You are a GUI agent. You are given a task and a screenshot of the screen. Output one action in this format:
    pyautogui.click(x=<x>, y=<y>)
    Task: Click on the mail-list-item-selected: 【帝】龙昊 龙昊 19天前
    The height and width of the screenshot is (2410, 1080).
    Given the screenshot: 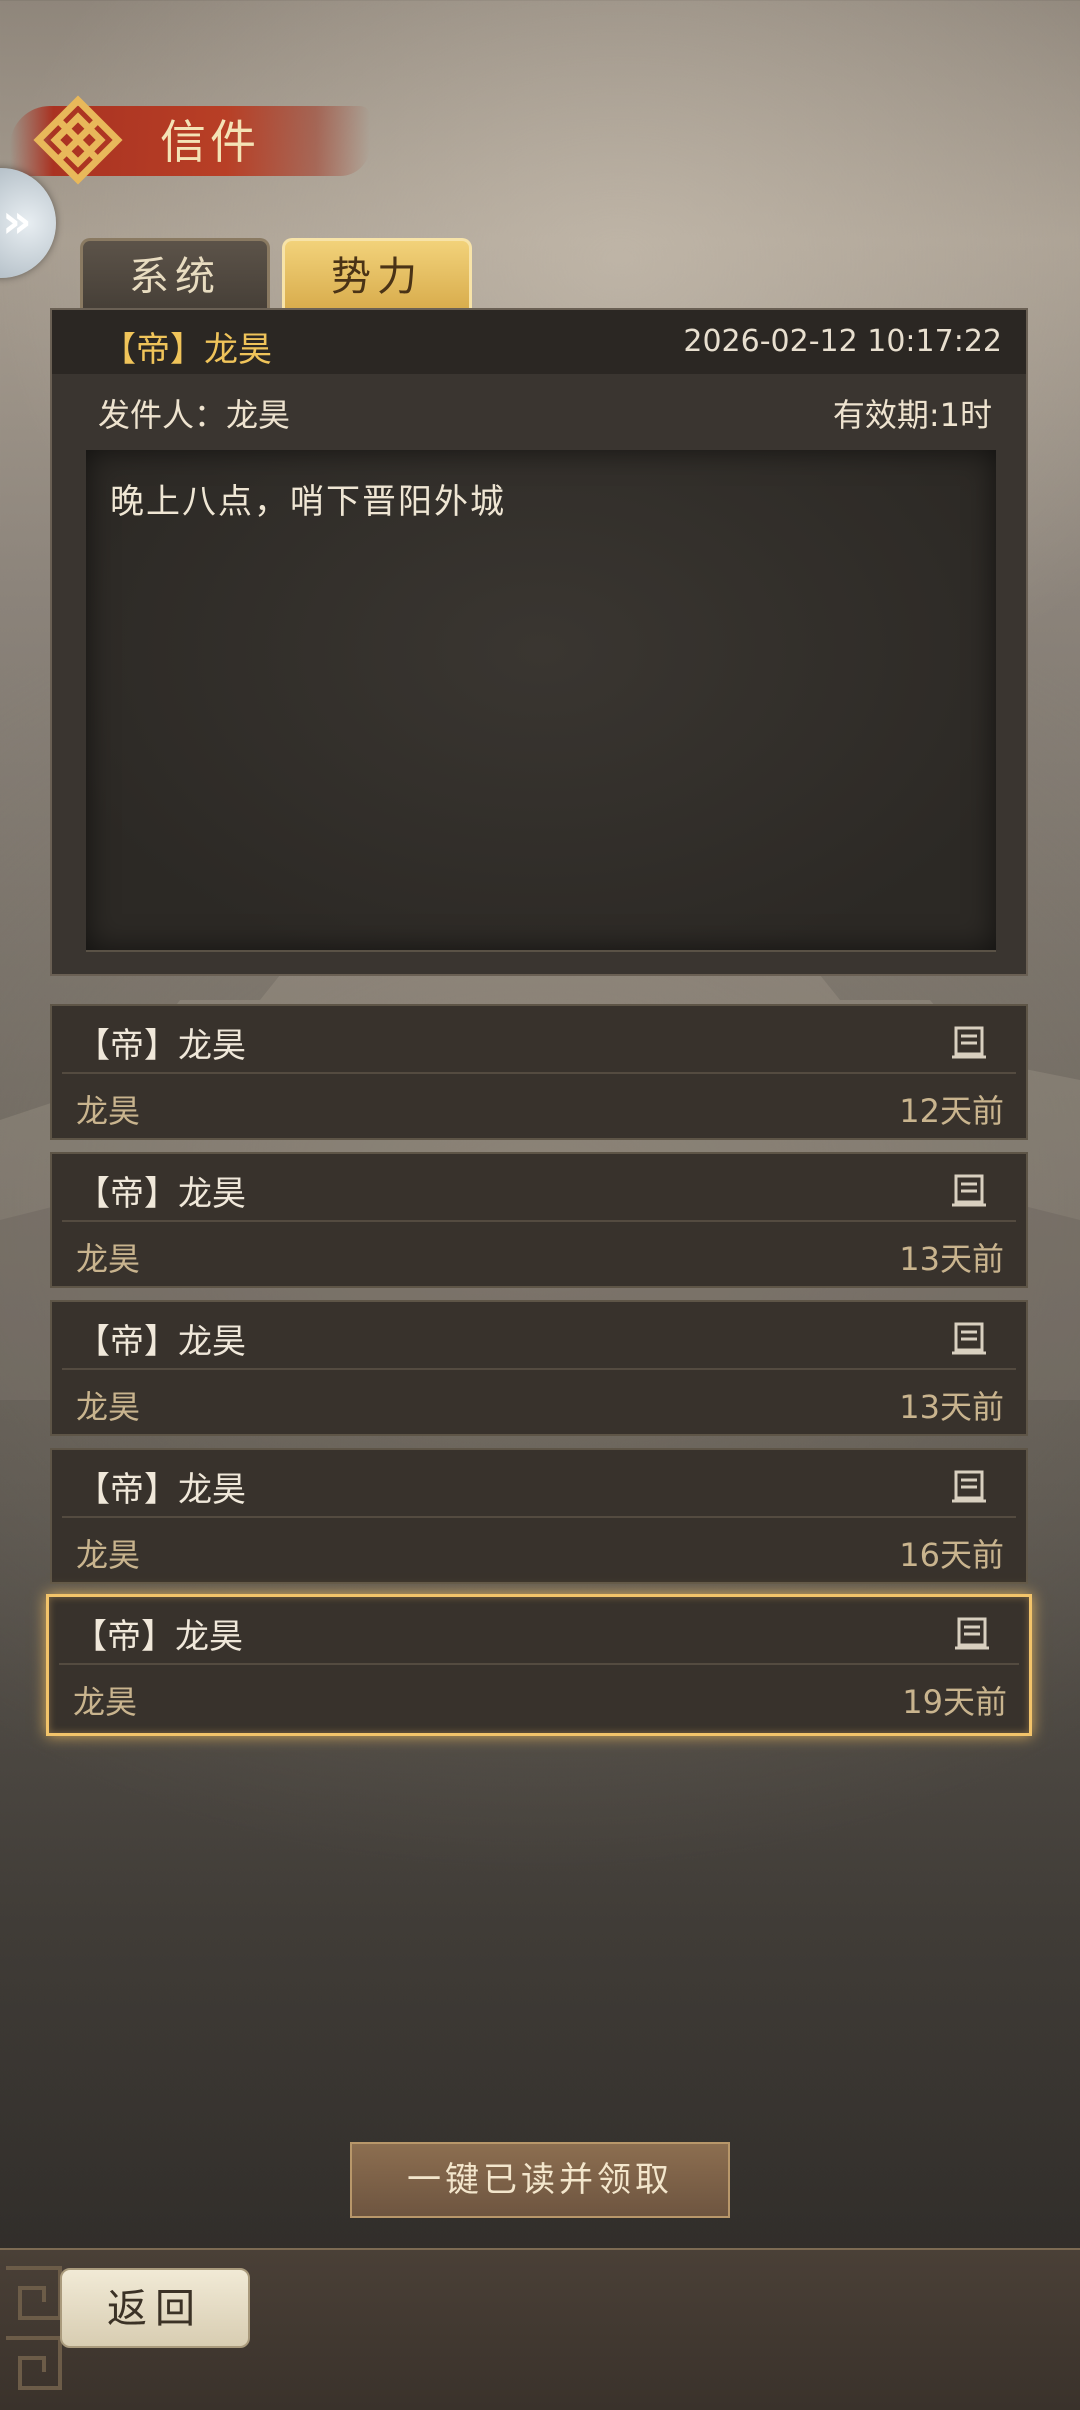 What is the action you would take?
    pyautogui.click(x=539, y=1665)
    